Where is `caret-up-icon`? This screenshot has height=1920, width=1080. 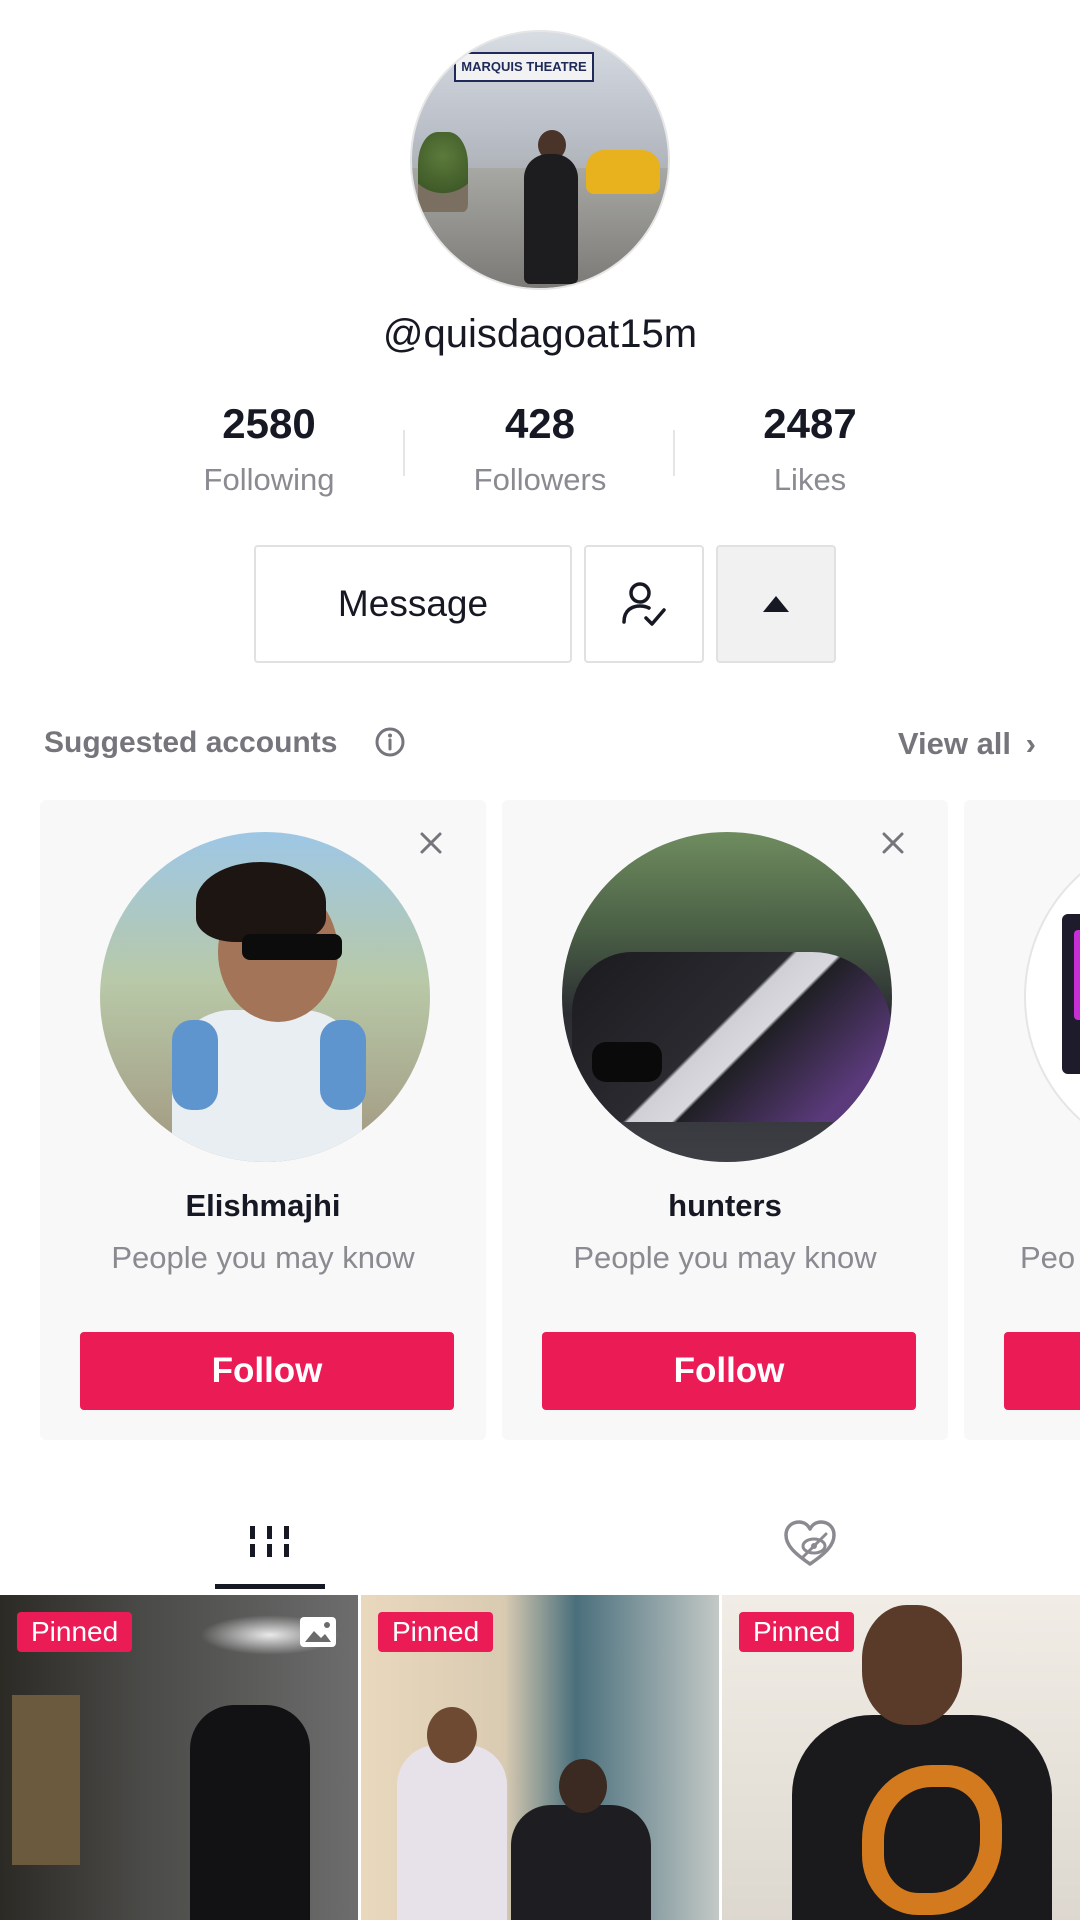 caret-up-icon is located at coordinates (776, 604).